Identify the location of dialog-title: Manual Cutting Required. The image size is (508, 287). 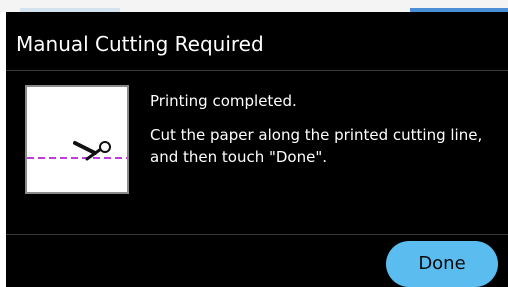
(140, 44).